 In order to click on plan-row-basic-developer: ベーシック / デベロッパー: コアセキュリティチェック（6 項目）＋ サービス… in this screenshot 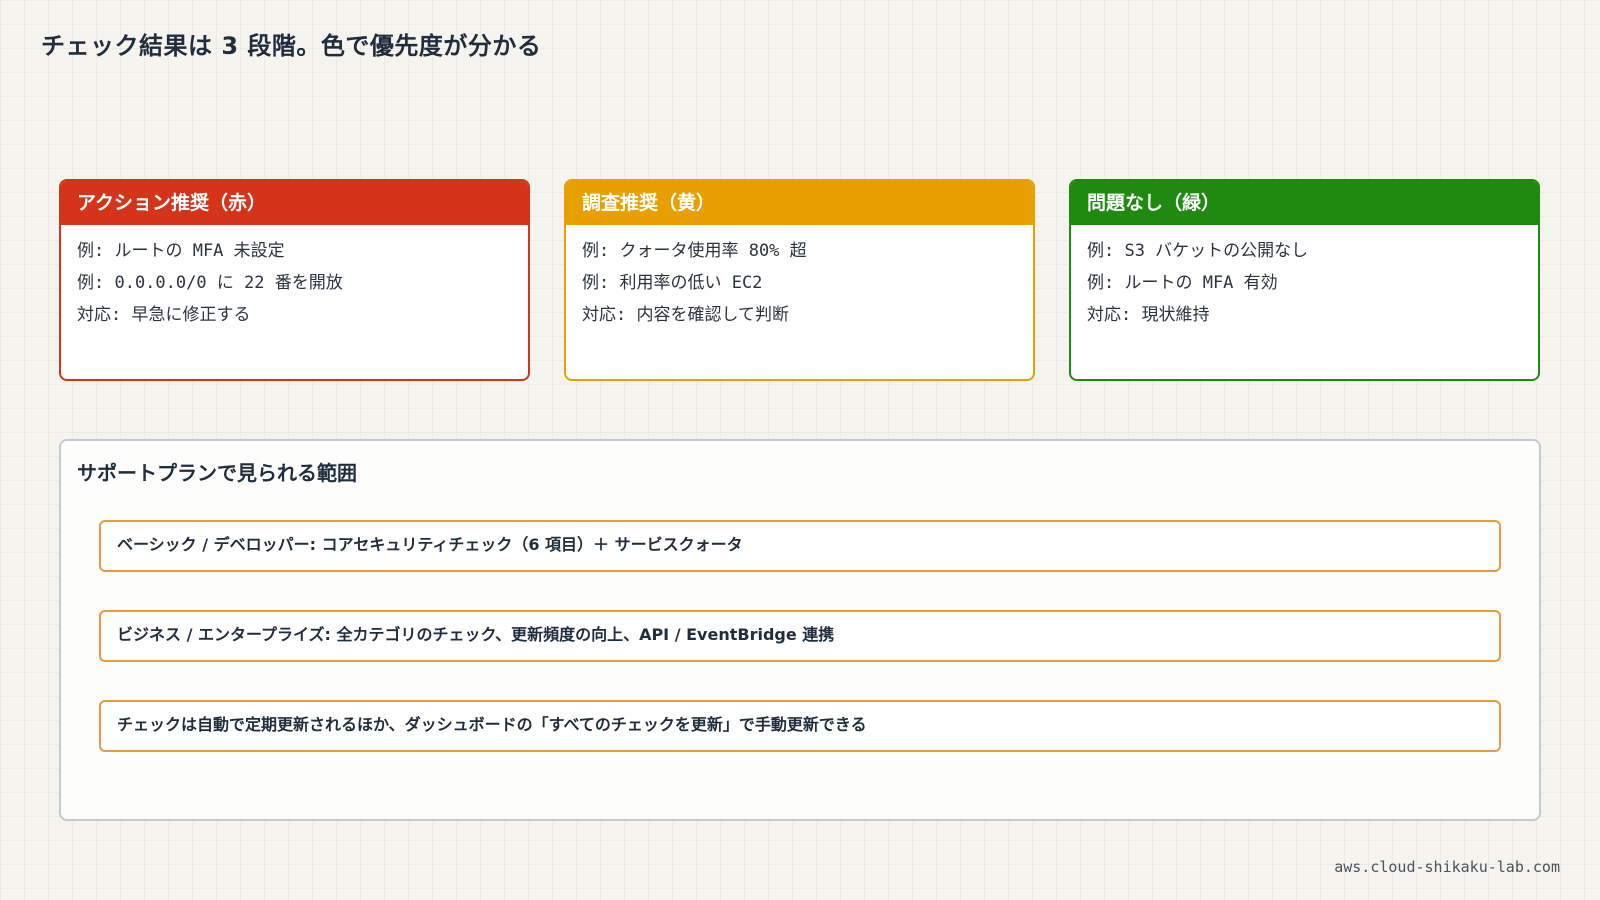, I will do `click(800, 546)`.